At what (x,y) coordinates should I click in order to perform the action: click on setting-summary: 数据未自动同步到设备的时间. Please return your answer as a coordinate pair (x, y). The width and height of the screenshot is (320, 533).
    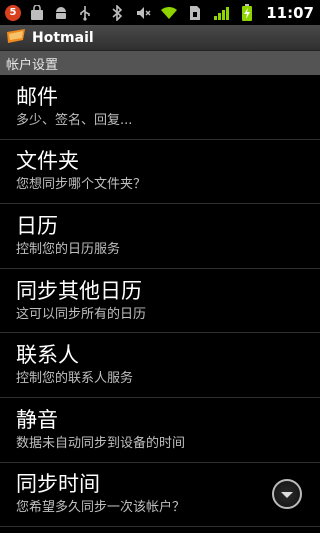
    Looking at the image, I should click on (101, 443).